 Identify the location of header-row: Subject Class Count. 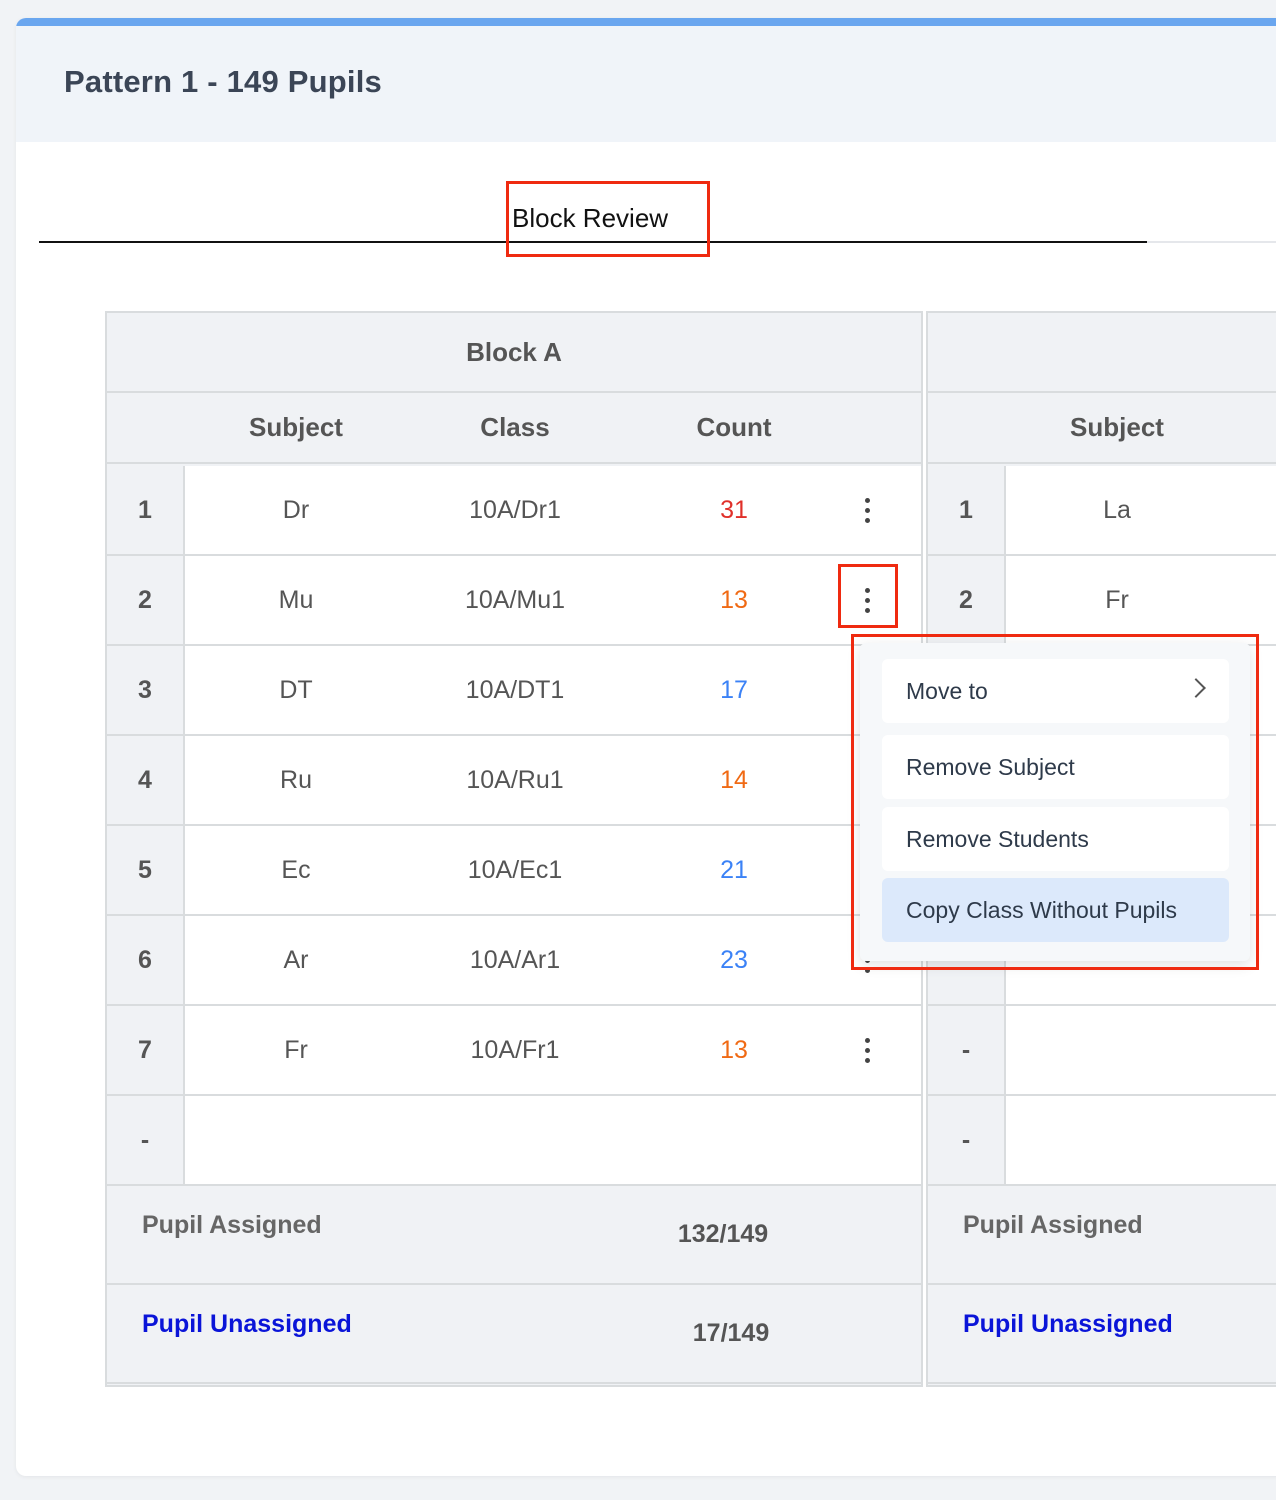
(514, 428).